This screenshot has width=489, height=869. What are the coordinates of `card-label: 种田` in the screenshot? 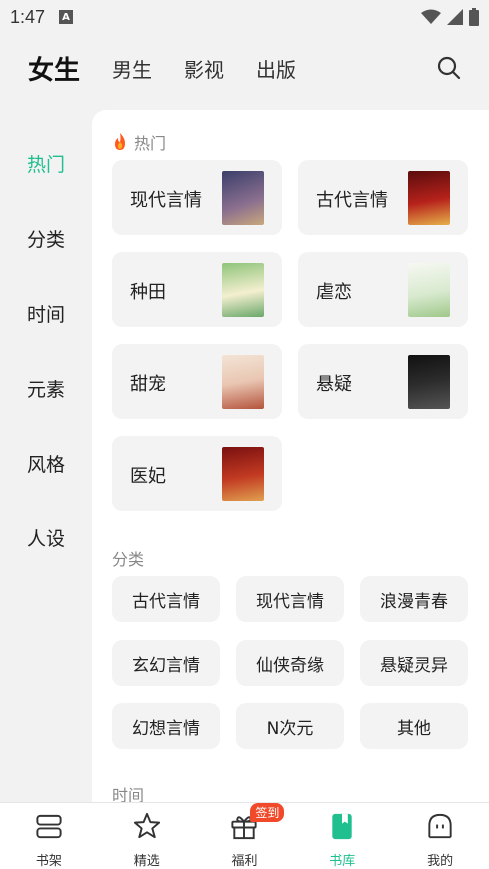 It's located at (148, 292).